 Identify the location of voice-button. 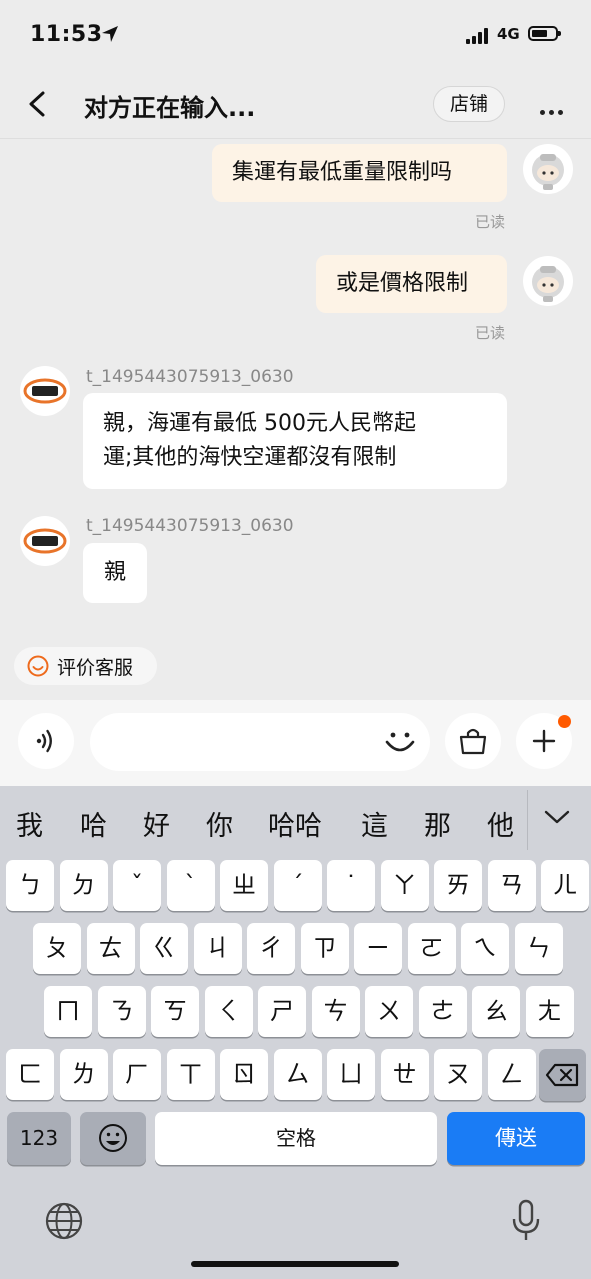
(46, 741).